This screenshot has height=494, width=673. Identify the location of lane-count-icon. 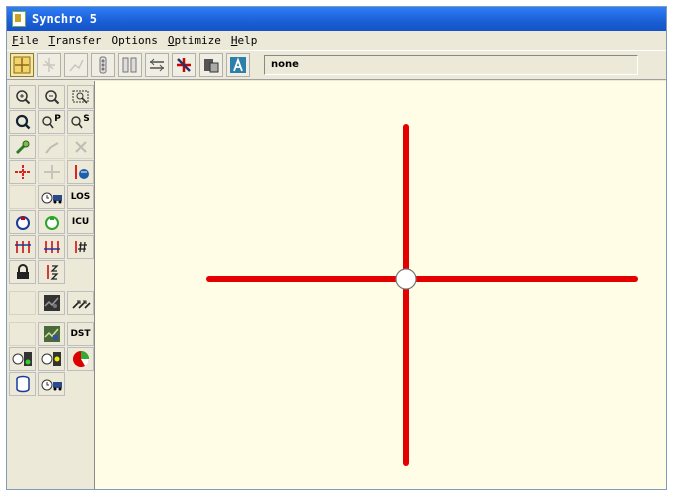
(80, 247).